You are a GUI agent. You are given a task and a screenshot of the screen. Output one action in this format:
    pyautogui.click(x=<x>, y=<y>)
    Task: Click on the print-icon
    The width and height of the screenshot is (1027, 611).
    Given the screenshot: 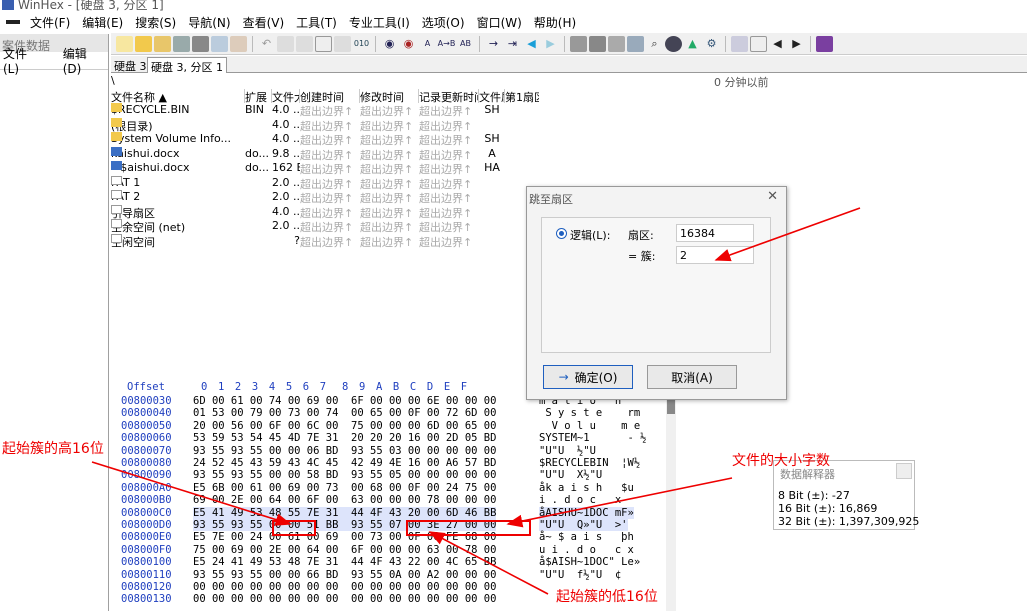 What is the action you would take?
    pyautogui.click(x=200, y=43)
    